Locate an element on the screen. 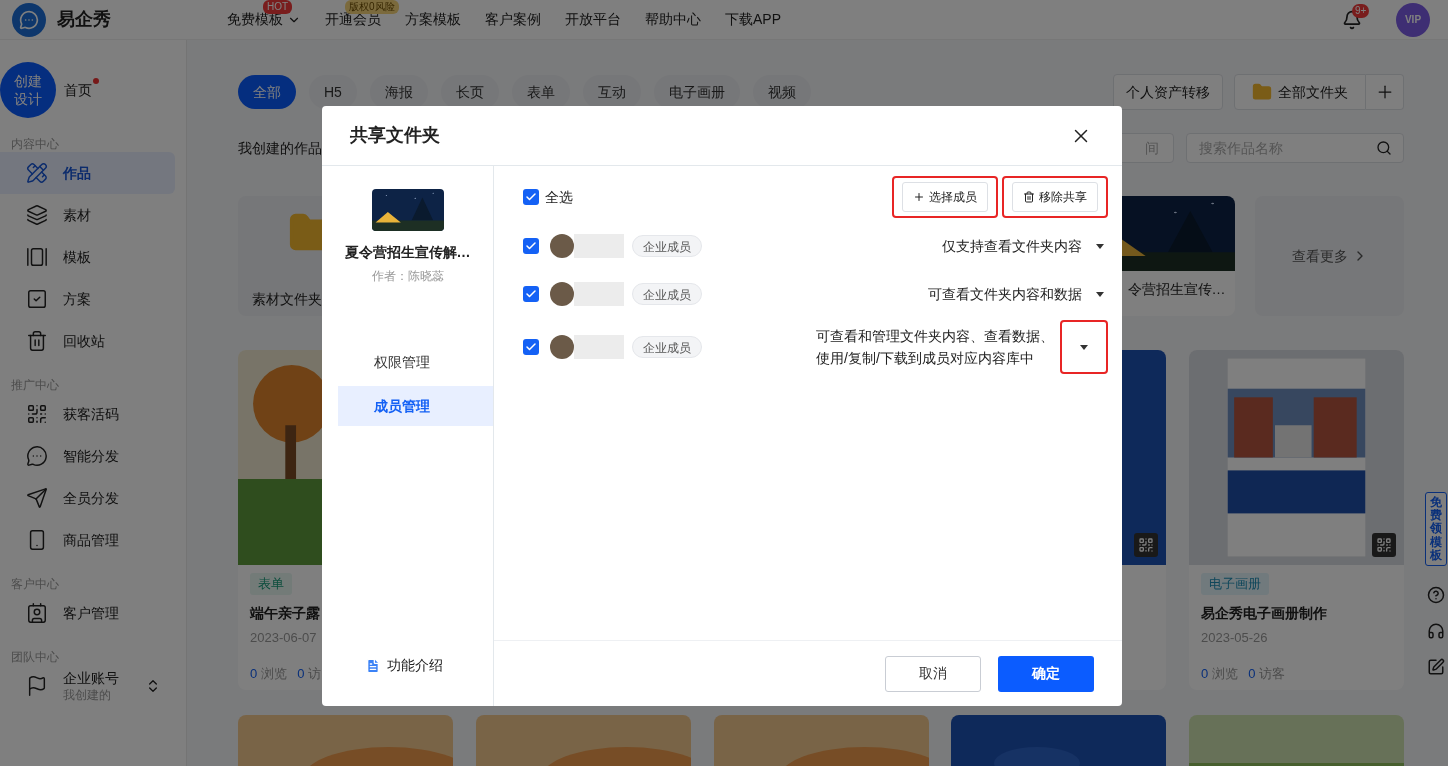 The width and height of the screenshot is (1448, 766). sidebar-item: 客户管理 is located at coordinates (87, 613).